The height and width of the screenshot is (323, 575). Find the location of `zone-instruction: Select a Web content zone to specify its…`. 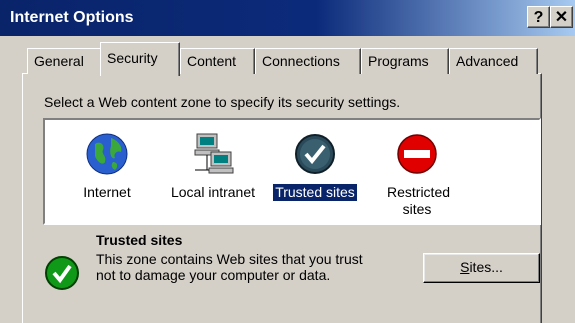

zone-instruction: Select a Web content zone to specify its… is located at coordinates (222, 102).